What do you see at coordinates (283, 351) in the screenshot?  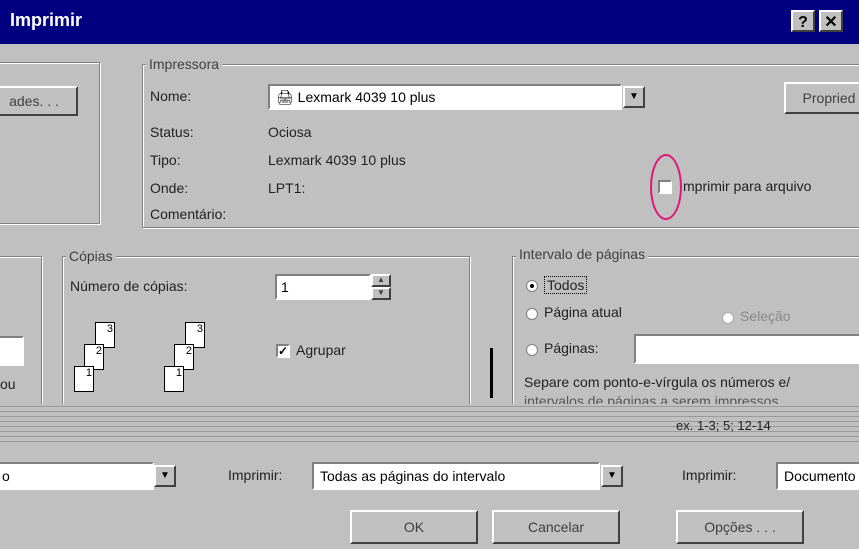 I see `collate-checkbox: ✓` at bounding box center [283, 351].